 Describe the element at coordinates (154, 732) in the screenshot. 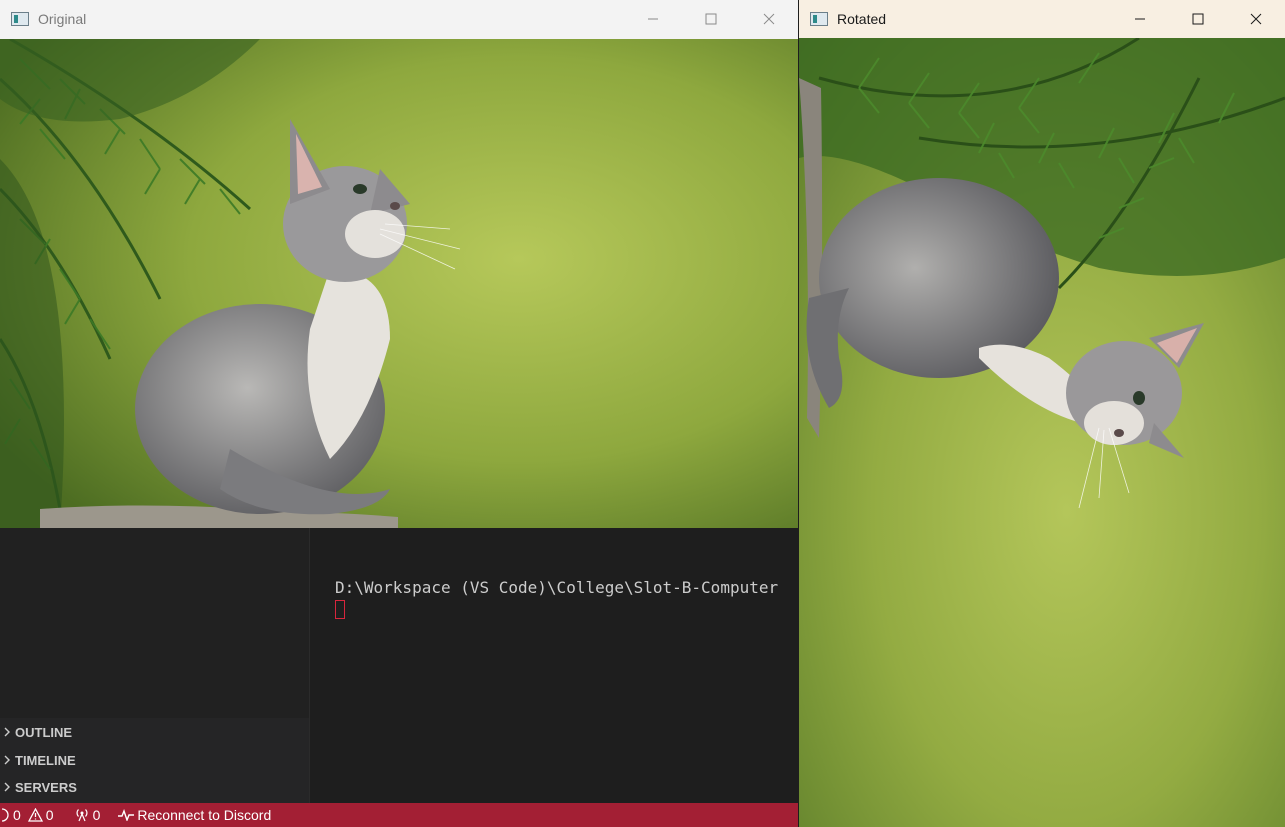

I see `outline-section: OUTLINE` at that location.